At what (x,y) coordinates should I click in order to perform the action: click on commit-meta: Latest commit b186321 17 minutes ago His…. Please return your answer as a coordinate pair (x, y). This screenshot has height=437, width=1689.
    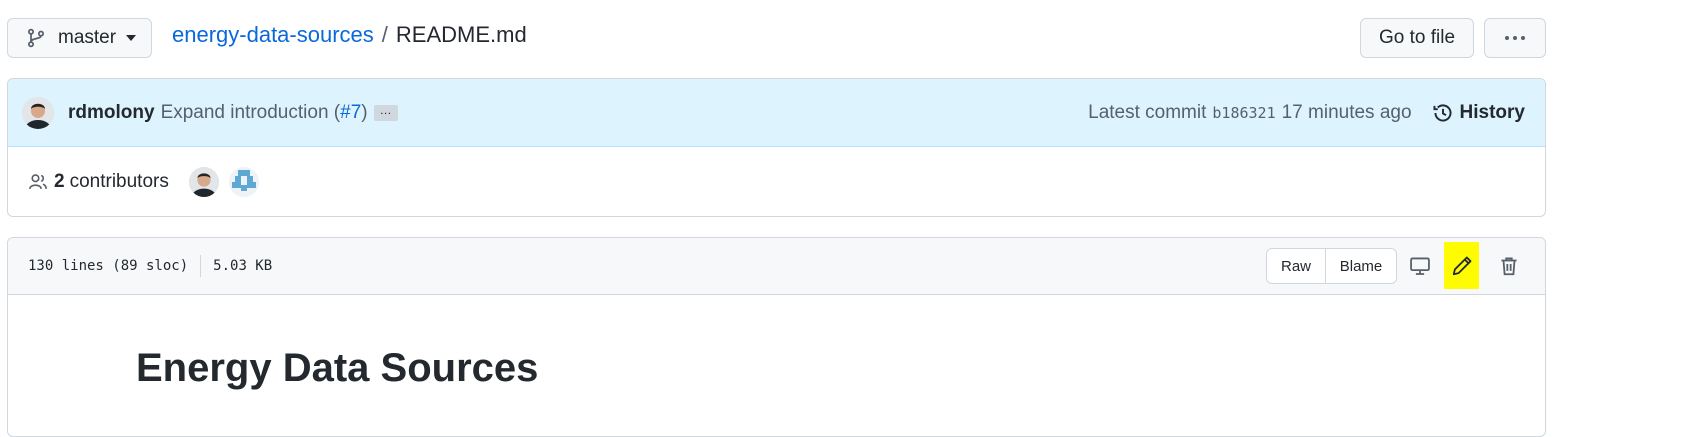
    Looking at the image, I should click on (1306, 113).